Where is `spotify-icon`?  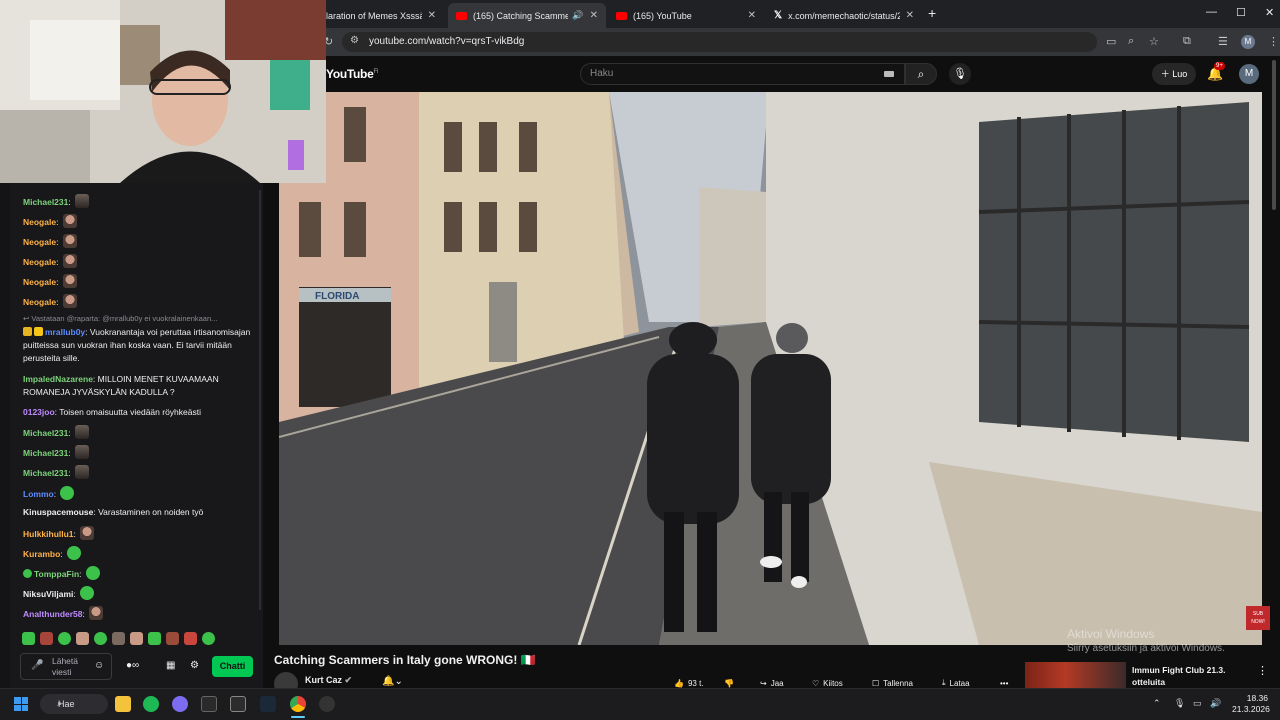
spotify-icon is located at coordinates (151, 704).